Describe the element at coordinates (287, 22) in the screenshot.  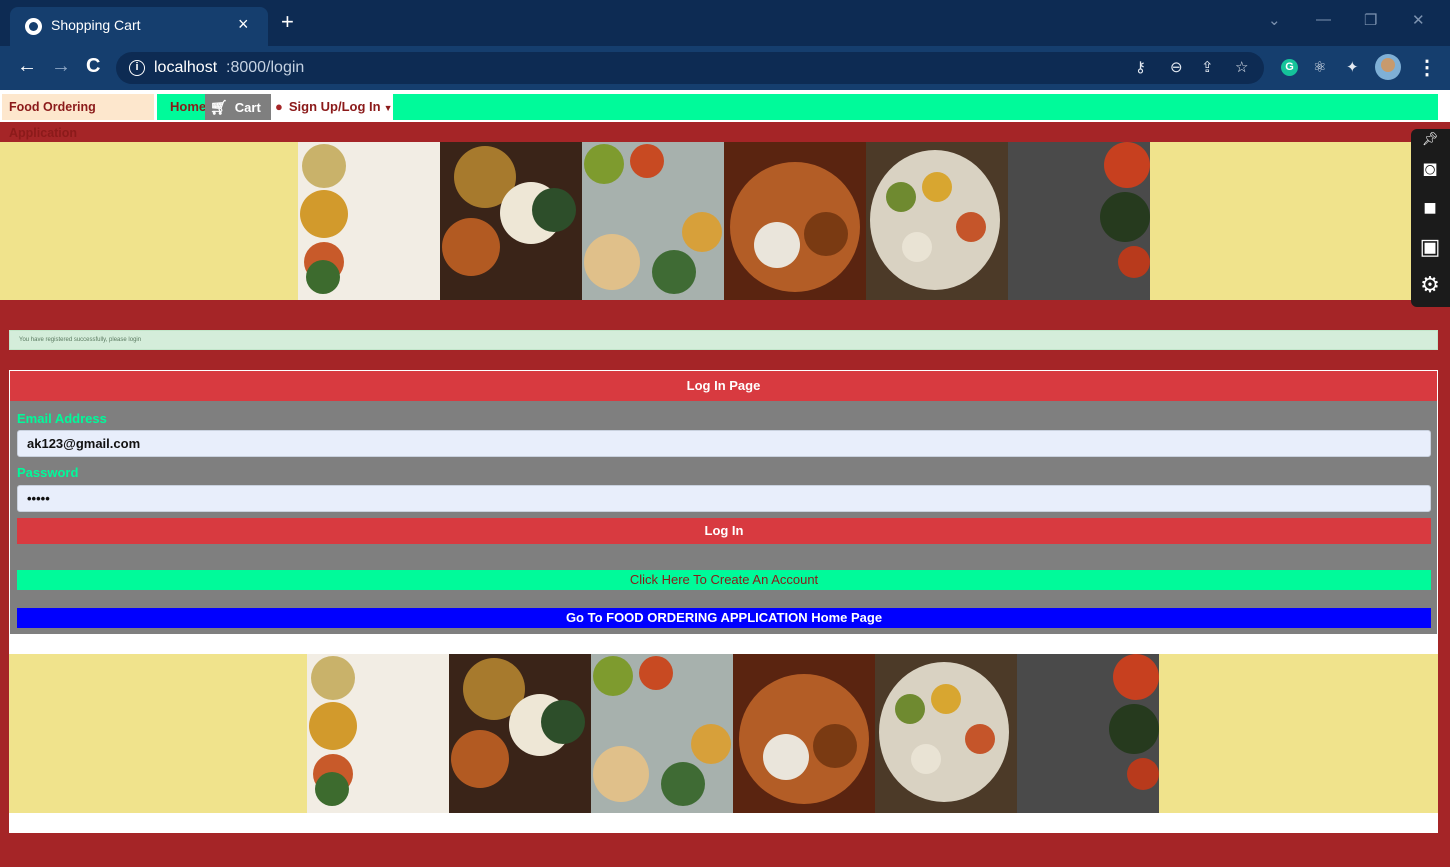
I see `new-tab-icon: +` at that location.